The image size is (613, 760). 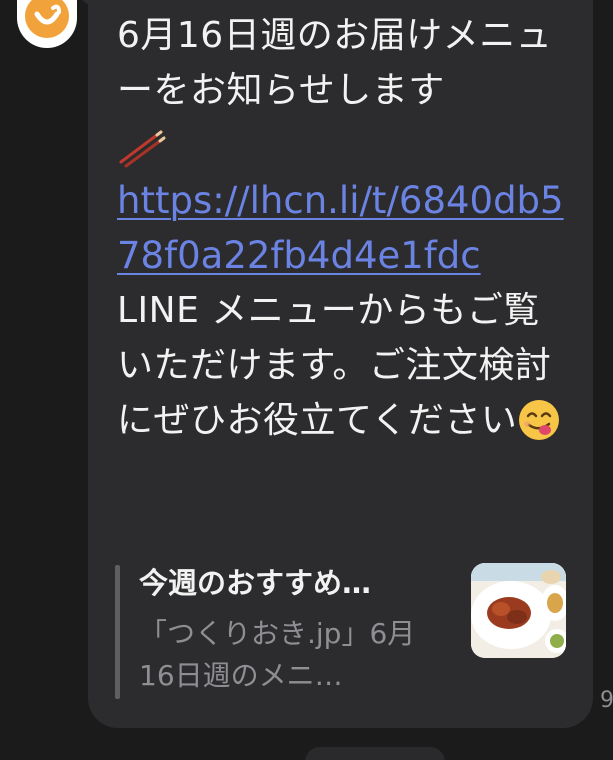 I want to click on sender-avatar, so click(x=47, y=24).